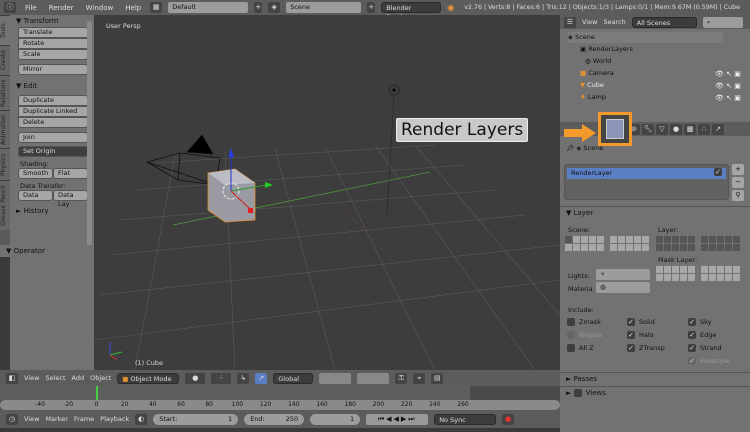 The width and height of the screenshot is (750, 432). Describe the element at coordinates (645, 37) in the screenshot. I see `outliner-item-scene: ◈ Scene` at that location.